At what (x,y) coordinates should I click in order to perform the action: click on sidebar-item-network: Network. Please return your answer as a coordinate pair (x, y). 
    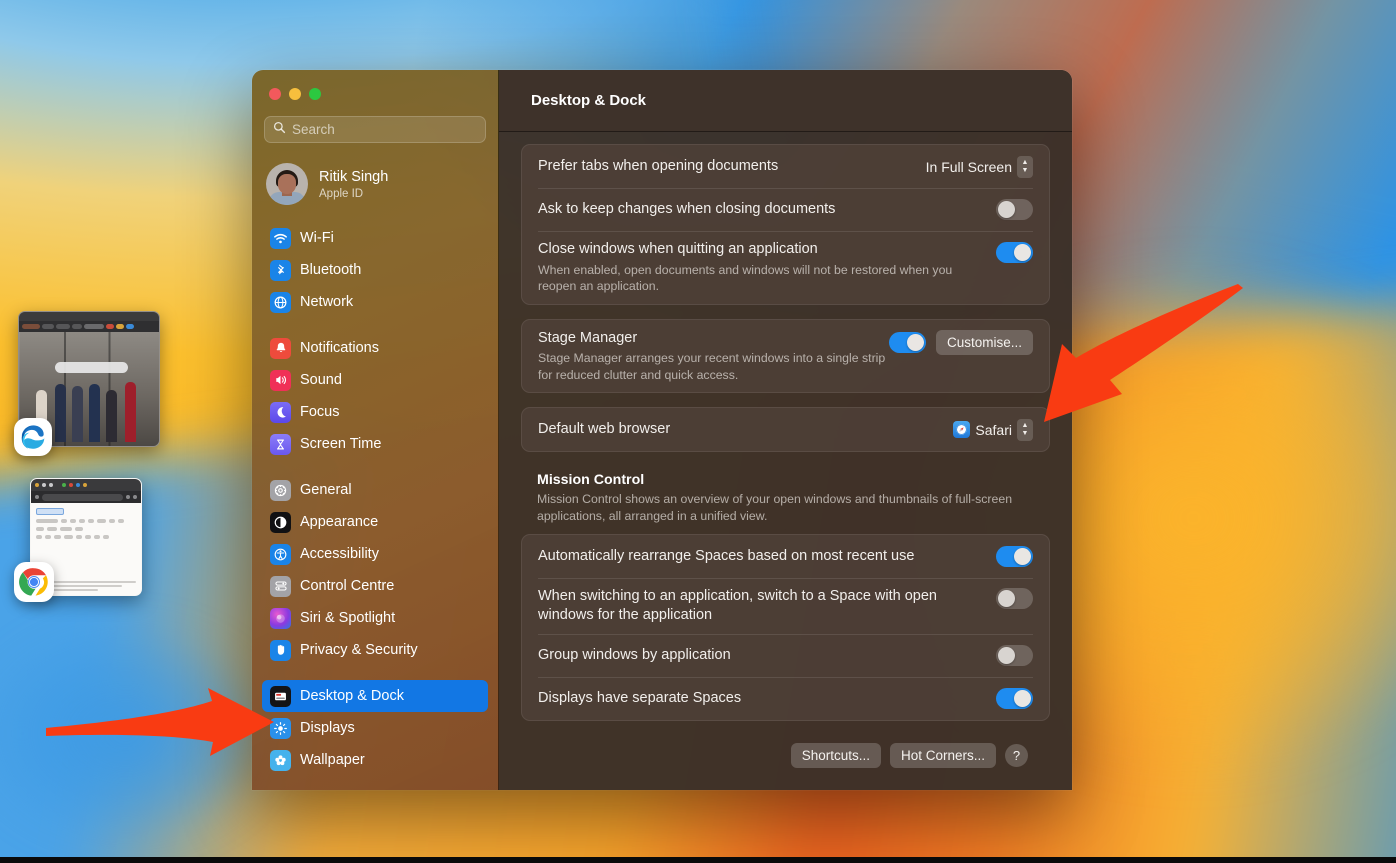
    Looking at the image, I should click on (375, 302).